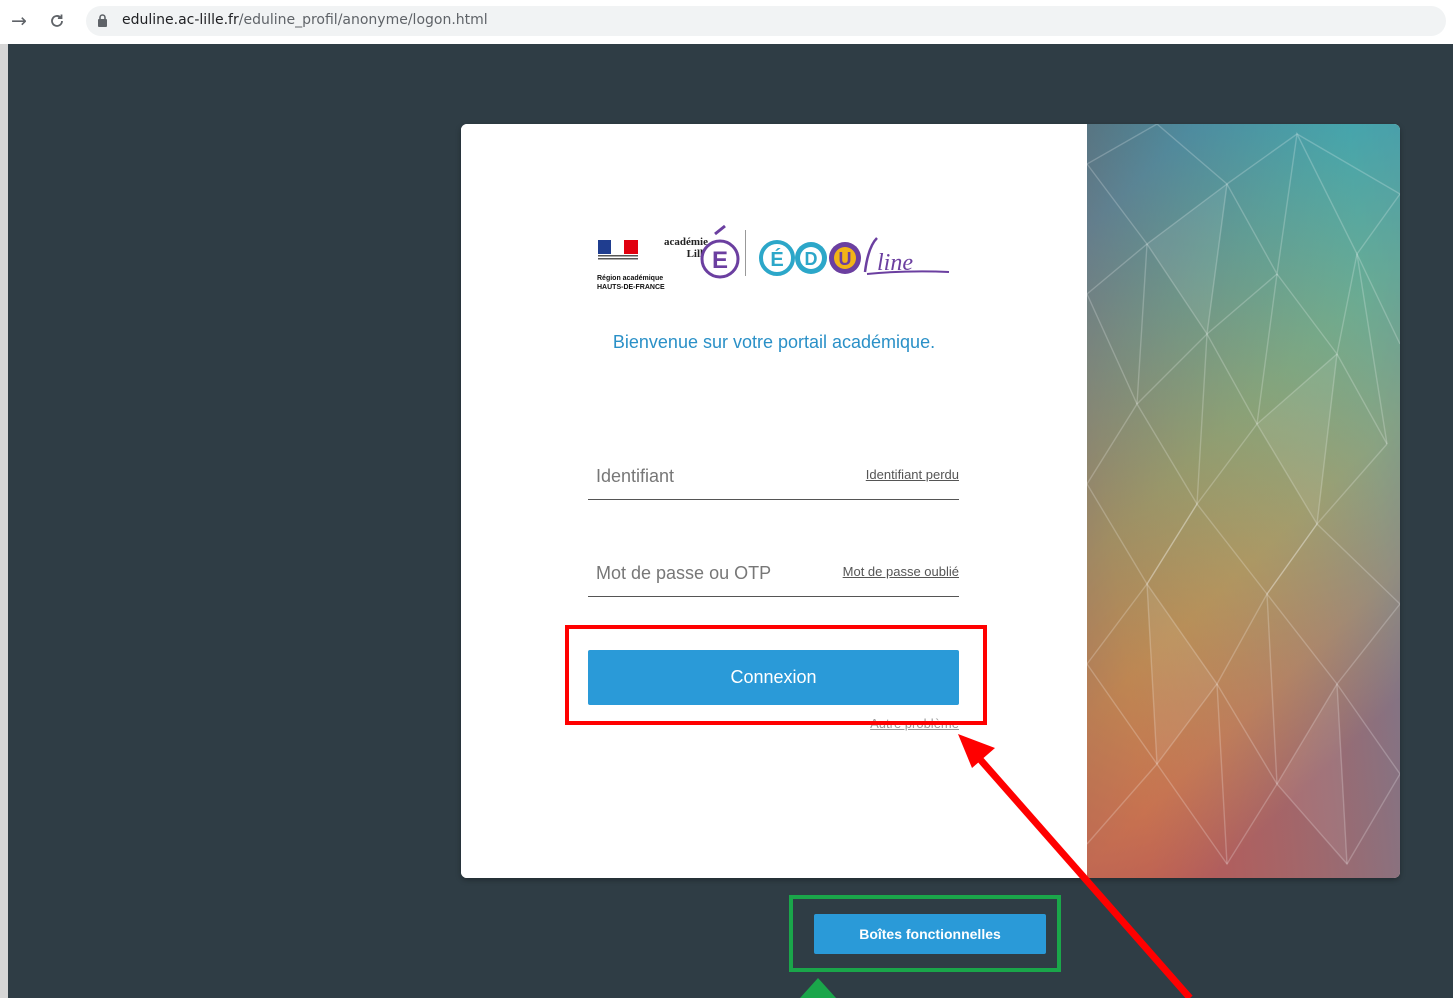 The width and height of the screenshot is (1453, 998). Describe the element at coordinates (818, 988) in the screenshot. I see `green-arrow-icon` at that location.